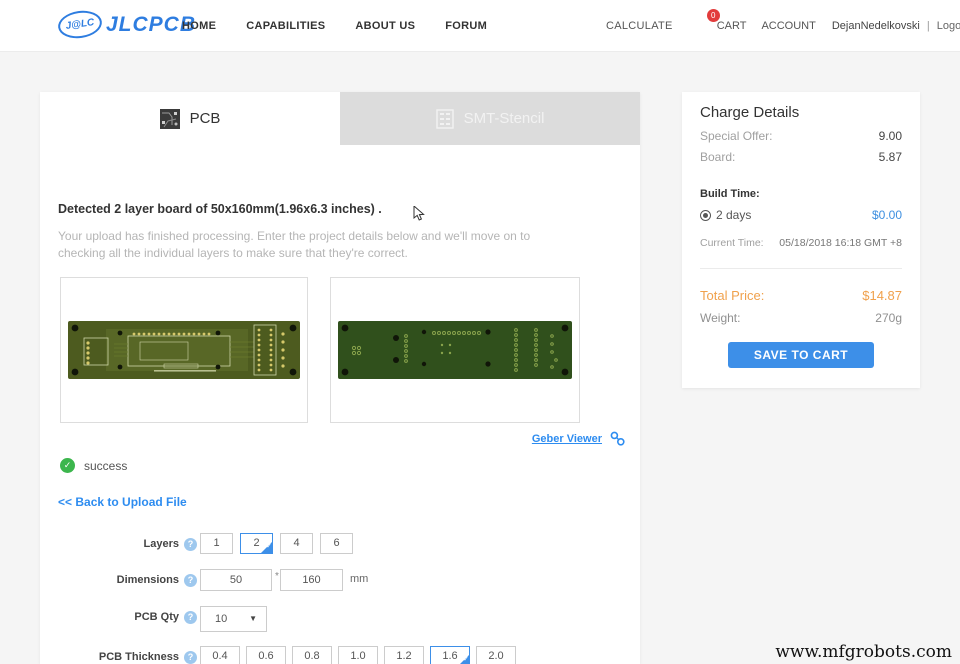 This screenshot has height=664, width=960. Describe the element at coordinates (169, 118) in the screenshot. I see `pcb-icon` at that location.